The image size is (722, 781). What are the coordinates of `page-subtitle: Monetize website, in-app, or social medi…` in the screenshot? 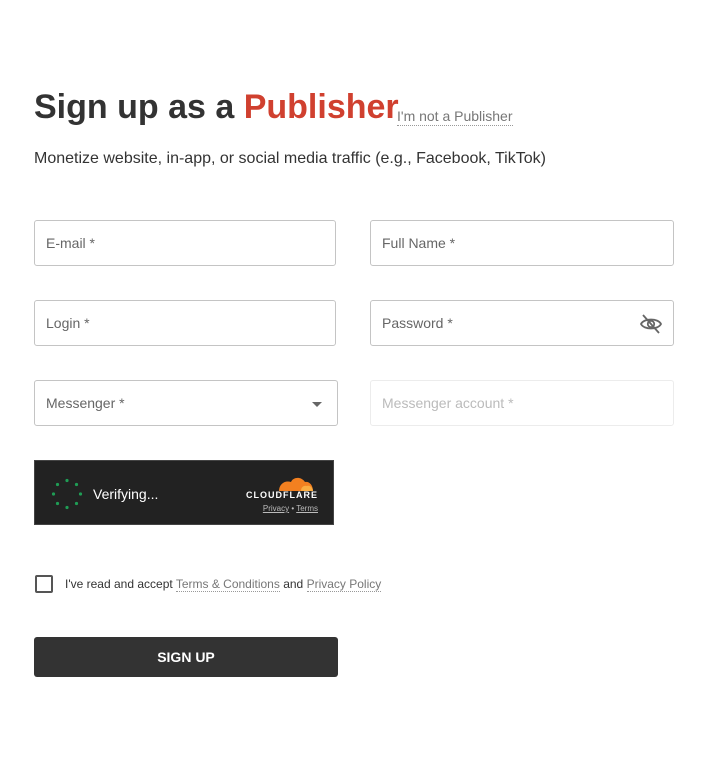 It's located at (290, 158).